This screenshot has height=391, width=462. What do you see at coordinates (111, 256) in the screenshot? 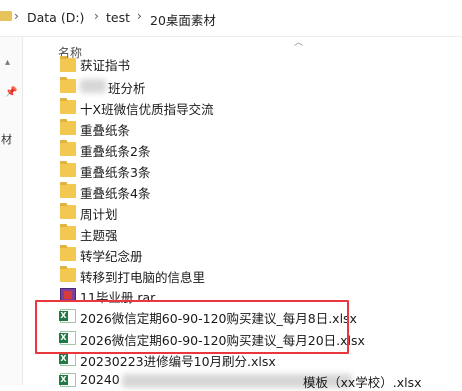
I see `file-name: 转学纪念册` at bounding box center [111, 256].